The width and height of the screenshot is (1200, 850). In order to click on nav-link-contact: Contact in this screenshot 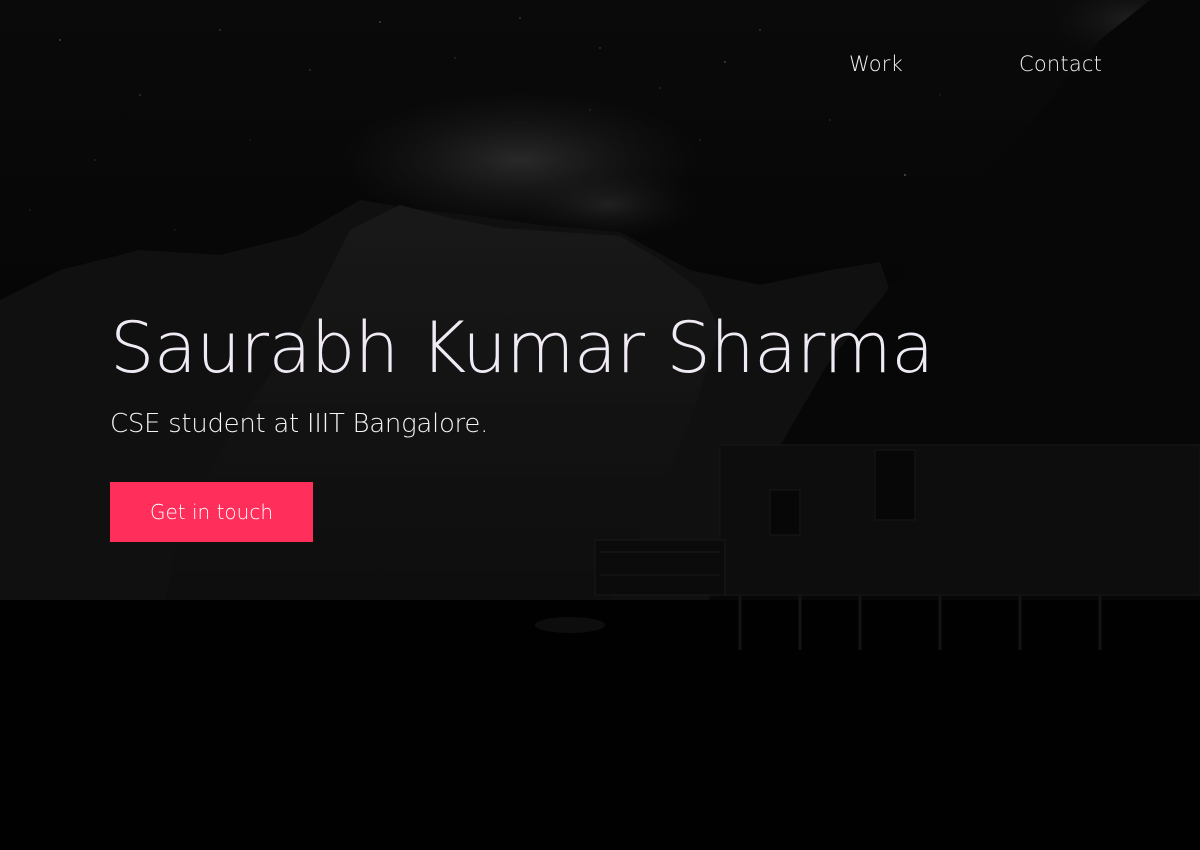, I will do `click(1060, 64)`.